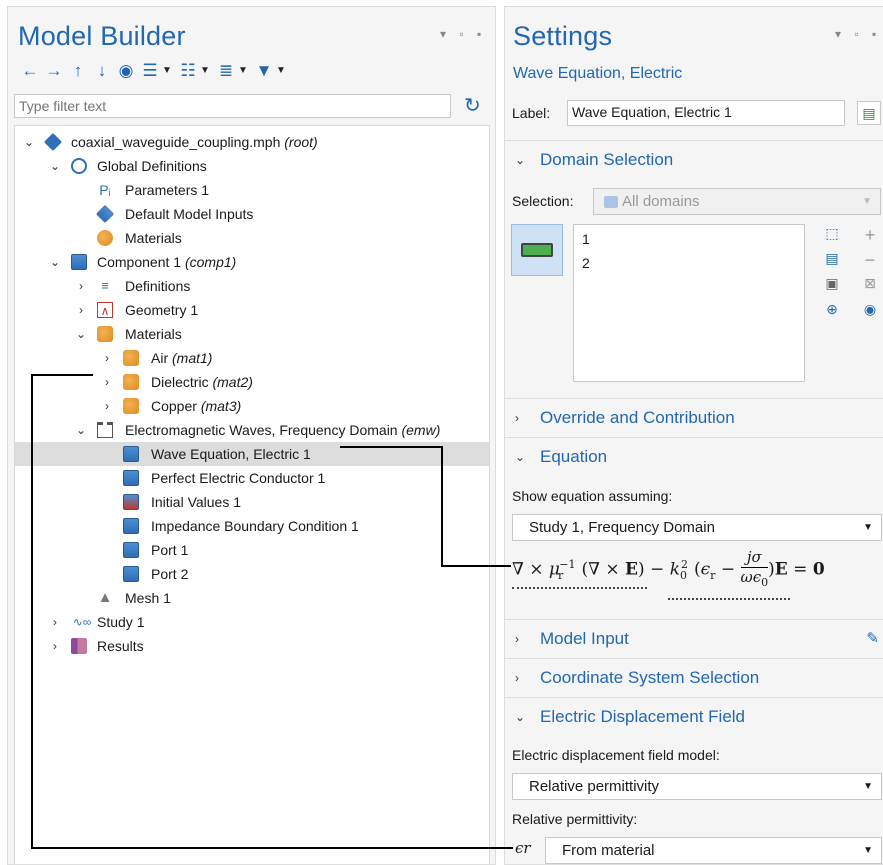 The height and width of the screenshot is (865, 883). Describe the element at coordinates (713, 850) in the screenshot. I see `permittivity-dropdown: From material ▼` at that location.